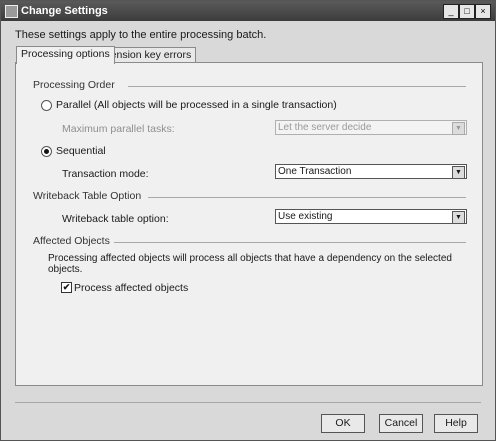 This screenshot has width=496, height=441. Describe the element at coordinates (297, 86) in the screenshot. I see `processing-order-divider` at that location.